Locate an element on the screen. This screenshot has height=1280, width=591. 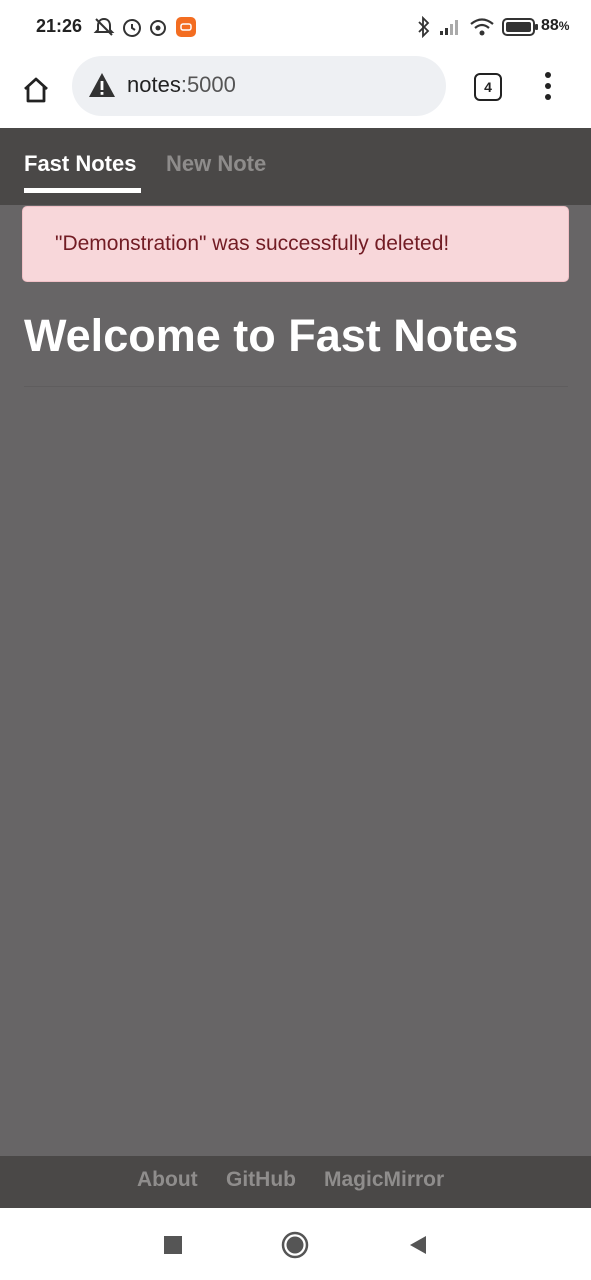
footer-link-github: GitHub is located at coordinates (261, 1180).